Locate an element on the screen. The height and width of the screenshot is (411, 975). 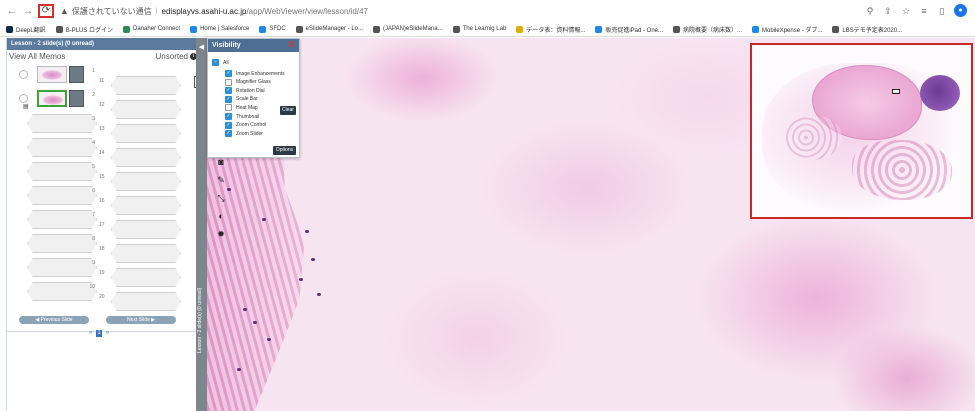
slide-slot: 15 is located at coordinates (140, 181).